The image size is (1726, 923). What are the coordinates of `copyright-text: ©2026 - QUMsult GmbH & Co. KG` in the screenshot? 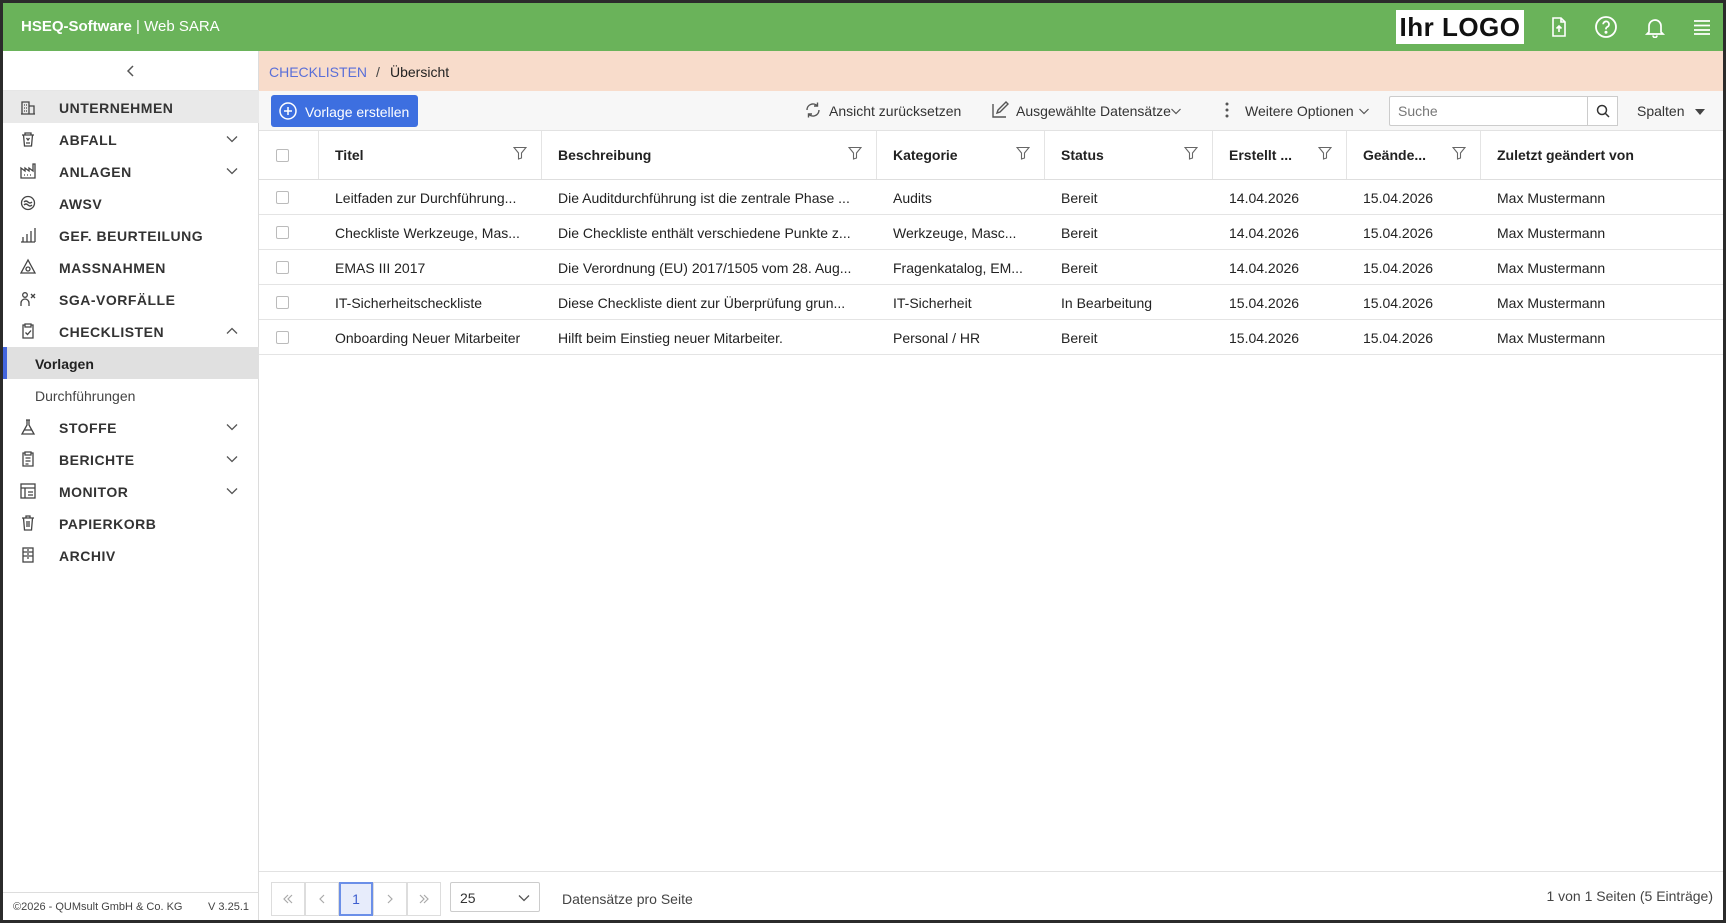 It's located at (98, 907).